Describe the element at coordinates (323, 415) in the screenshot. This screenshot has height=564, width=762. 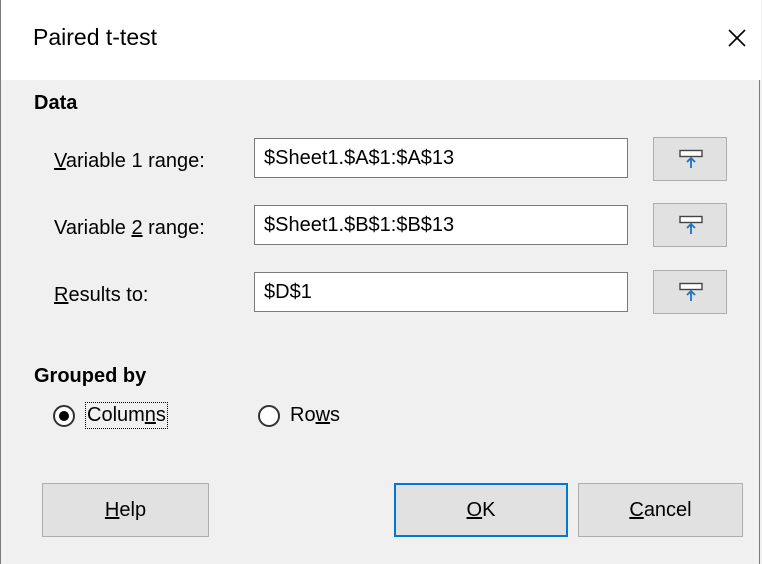
I see `rows-label-accel: w` at that location.